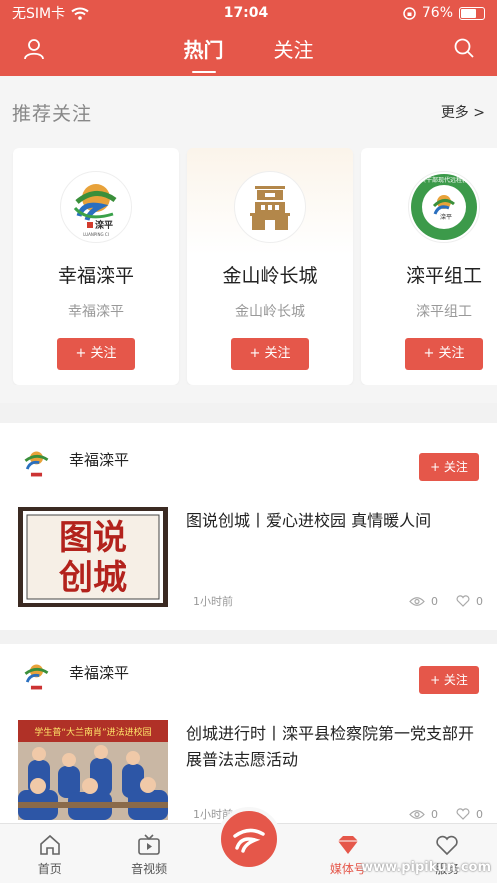  I want to click on card-name: 幸福滦平, so click(95, 276).